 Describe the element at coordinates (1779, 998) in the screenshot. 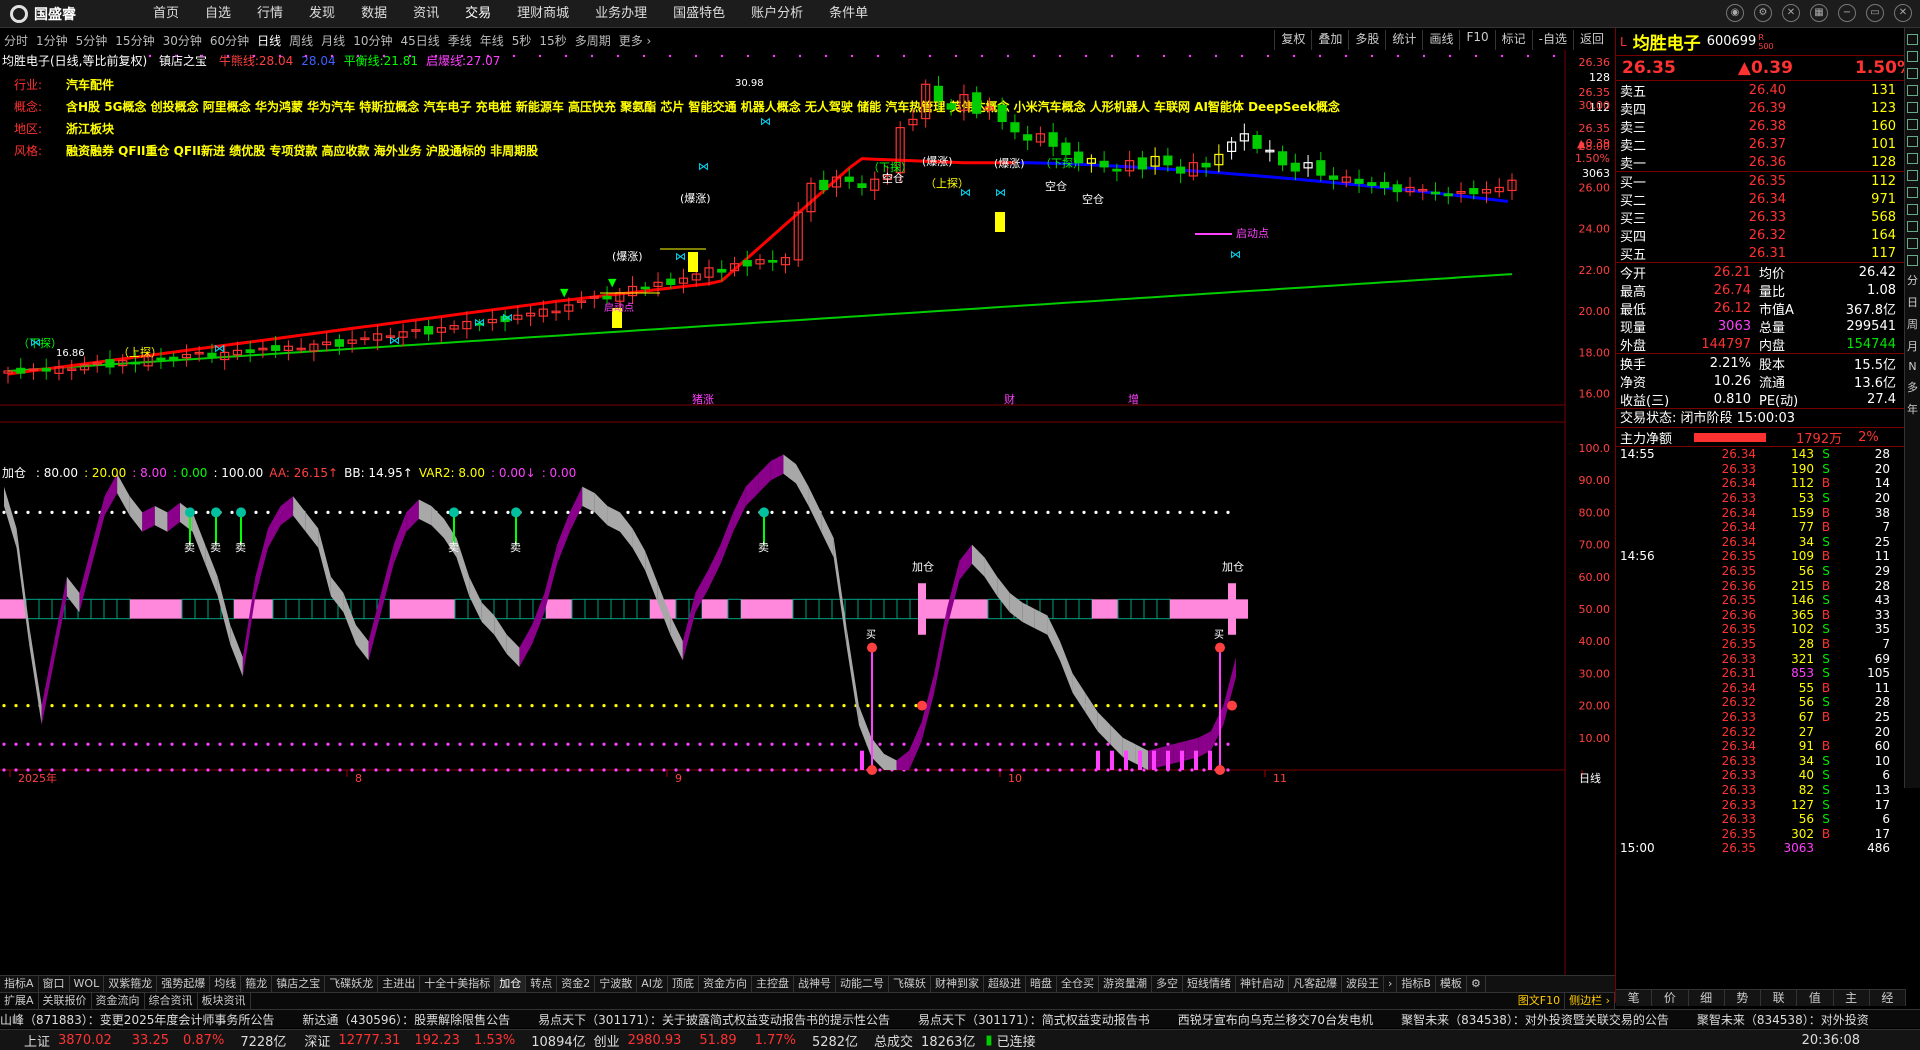

I see `quote-tab: 联` at that location.